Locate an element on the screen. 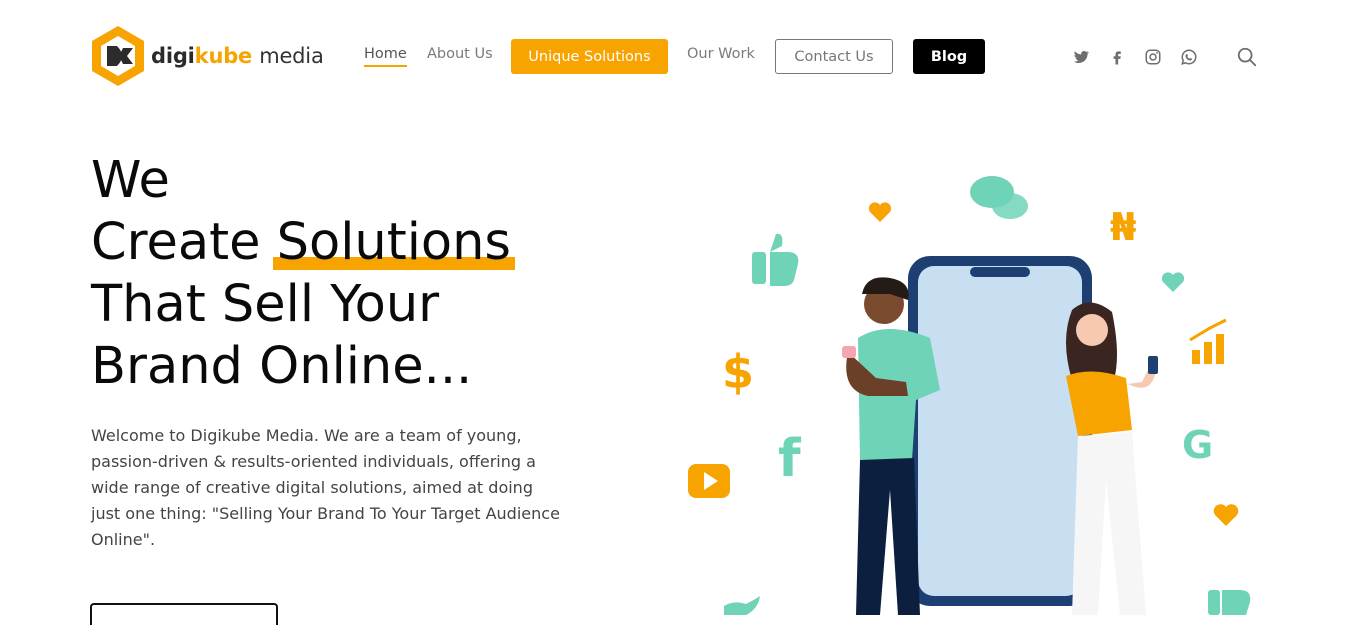  chat-bubble-icon is located at coordinates (999, 197).